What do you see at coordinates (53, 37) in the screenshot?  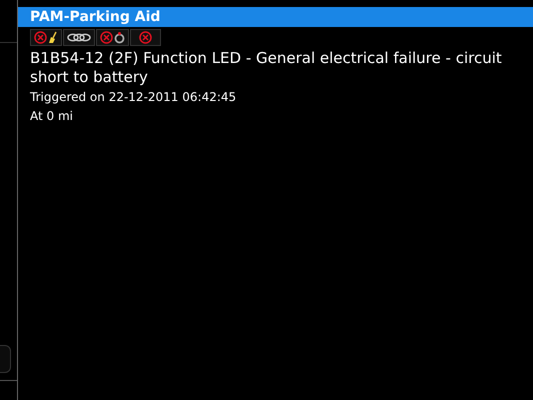 I see `broom-icon` at bounding box center [53, 37].